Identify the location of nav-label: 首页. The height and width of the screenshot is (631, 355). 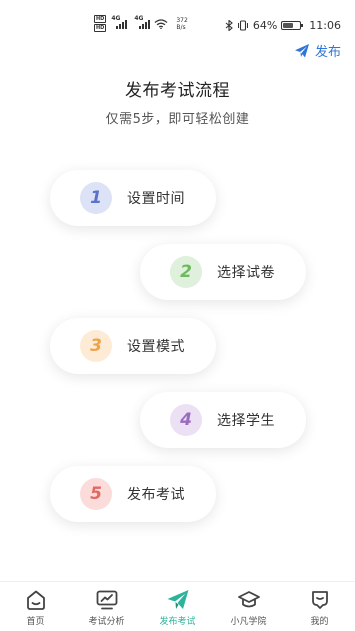
(35, 622).